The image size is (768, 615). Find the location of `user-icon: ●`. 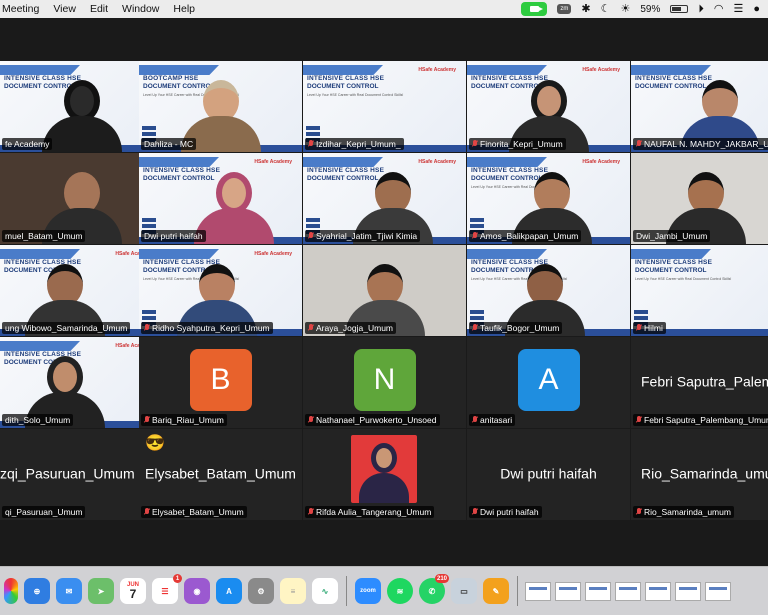

user-icon: ● is located at coordinates (756, 9).